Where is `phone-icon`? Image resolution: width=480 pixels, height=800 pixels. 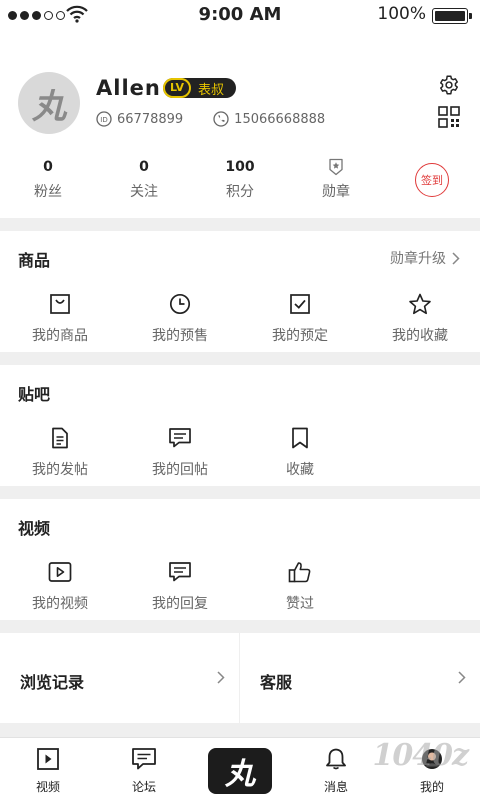 phone-icon is located at coordinates (221, 119).